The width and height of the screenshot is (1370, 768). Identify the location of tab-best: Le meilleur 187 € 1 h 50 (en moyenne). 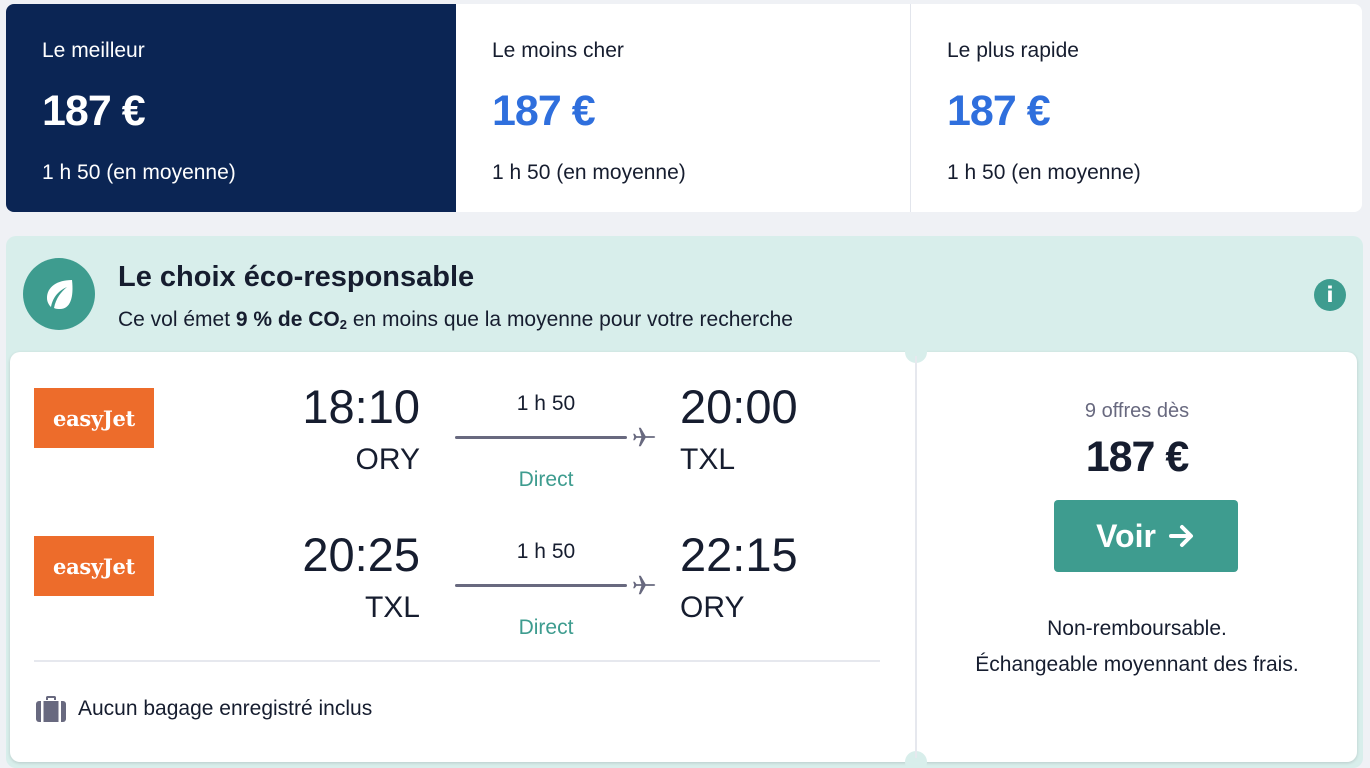
(231, 108).